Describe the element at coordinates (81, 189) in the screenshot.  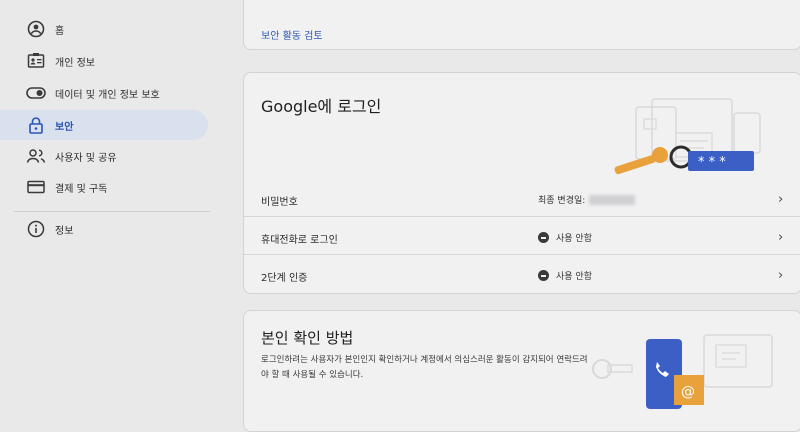
I see `sidebar-item-label: 결제 및 구독` at that location.